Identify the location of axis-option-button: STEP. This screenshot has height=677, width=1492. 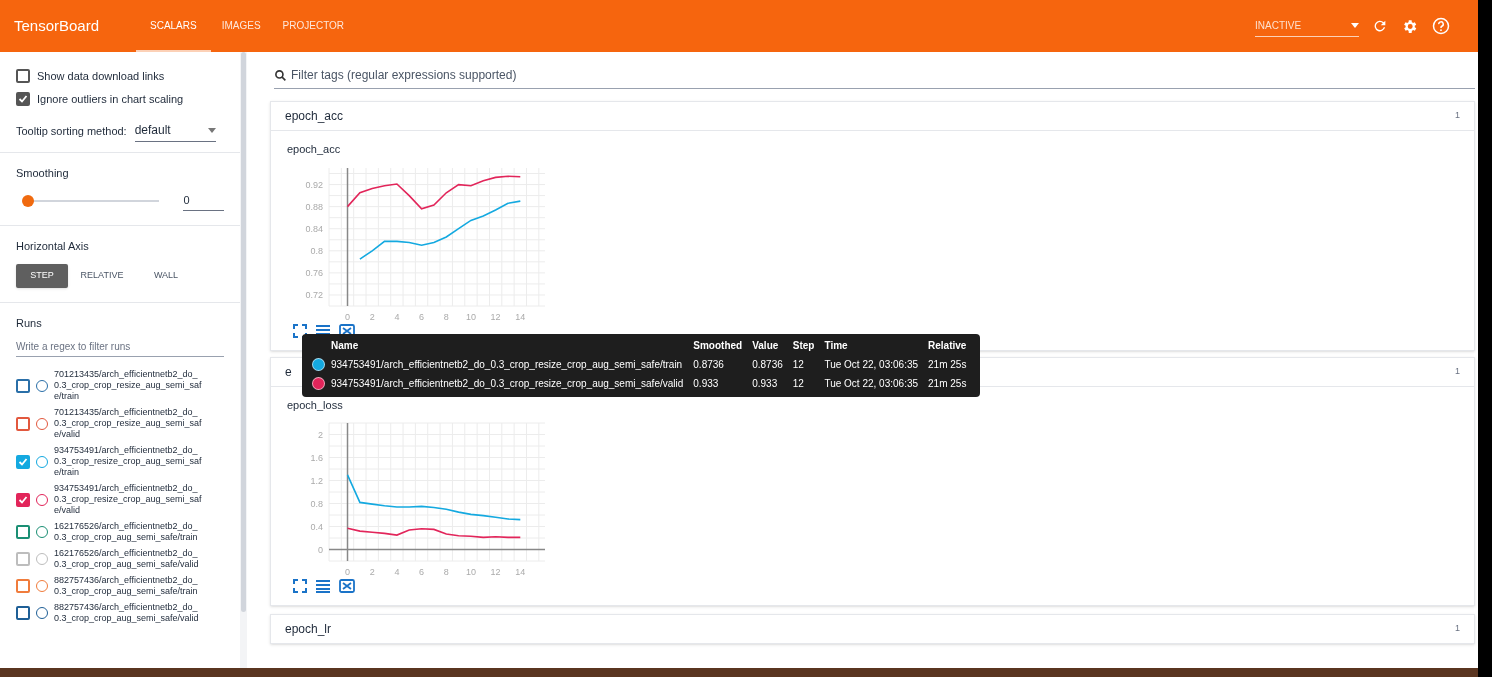
(42, 275).